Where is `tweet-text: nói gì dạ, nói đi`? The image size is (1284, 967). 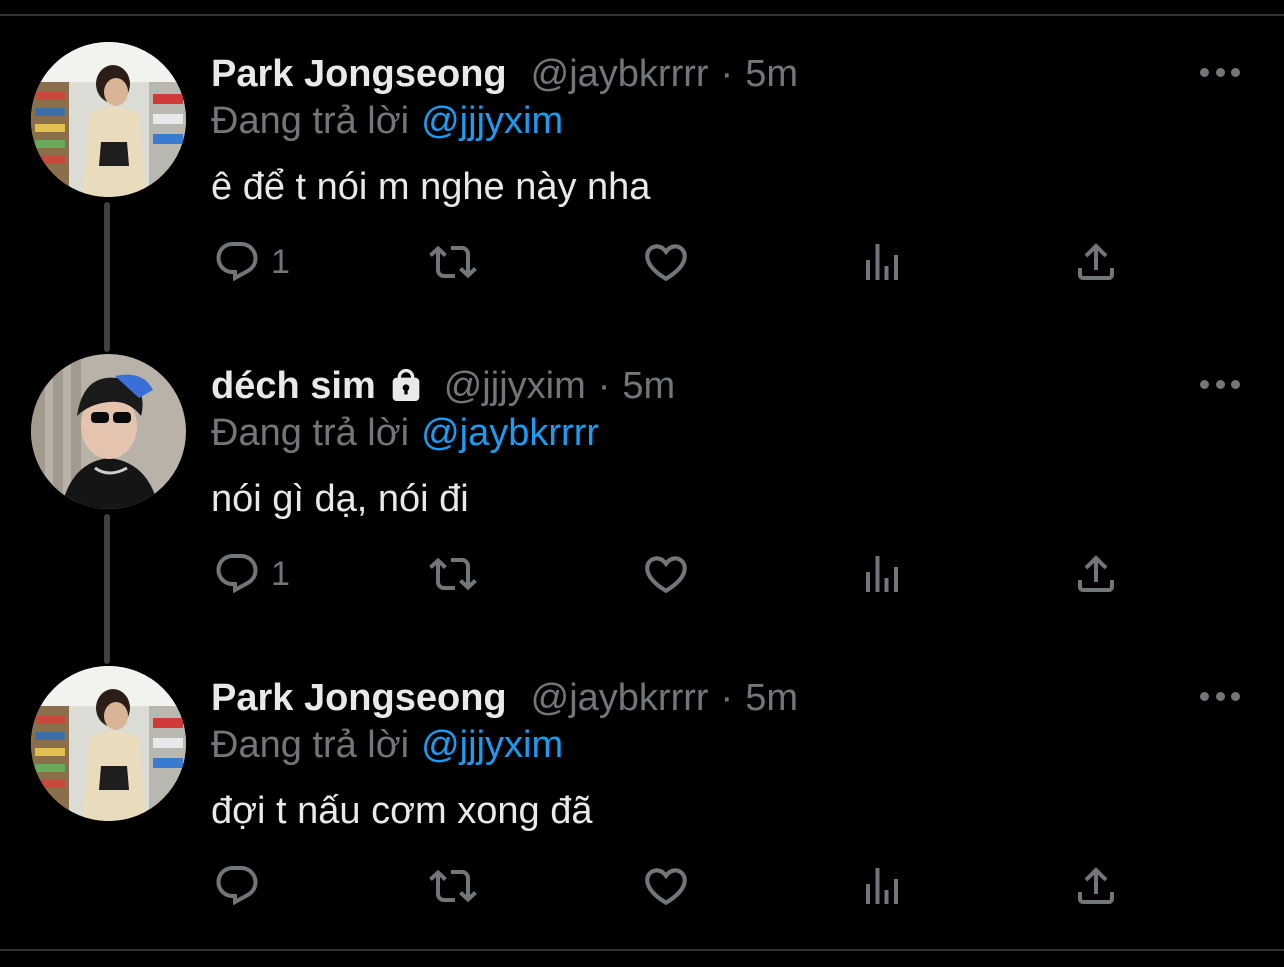 tweet-text: nói gì dạ, nói đi is located at coordinates (340, 499).